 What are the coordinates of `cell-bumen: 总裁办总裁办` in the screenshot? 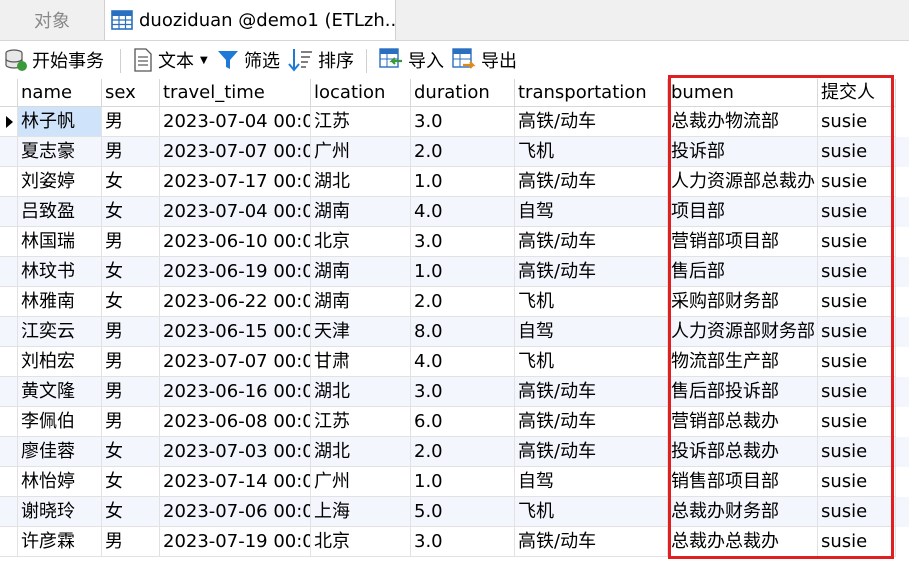 It's located at (743, 542).